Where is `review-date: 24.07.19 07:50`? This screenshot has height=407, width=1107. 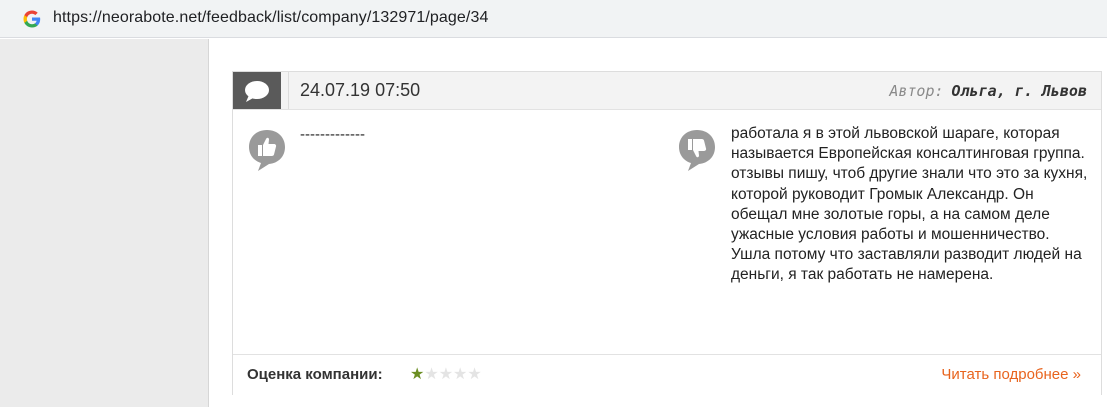
review-date: 24.07.19 07:50 is located at coordinates (360, 90).